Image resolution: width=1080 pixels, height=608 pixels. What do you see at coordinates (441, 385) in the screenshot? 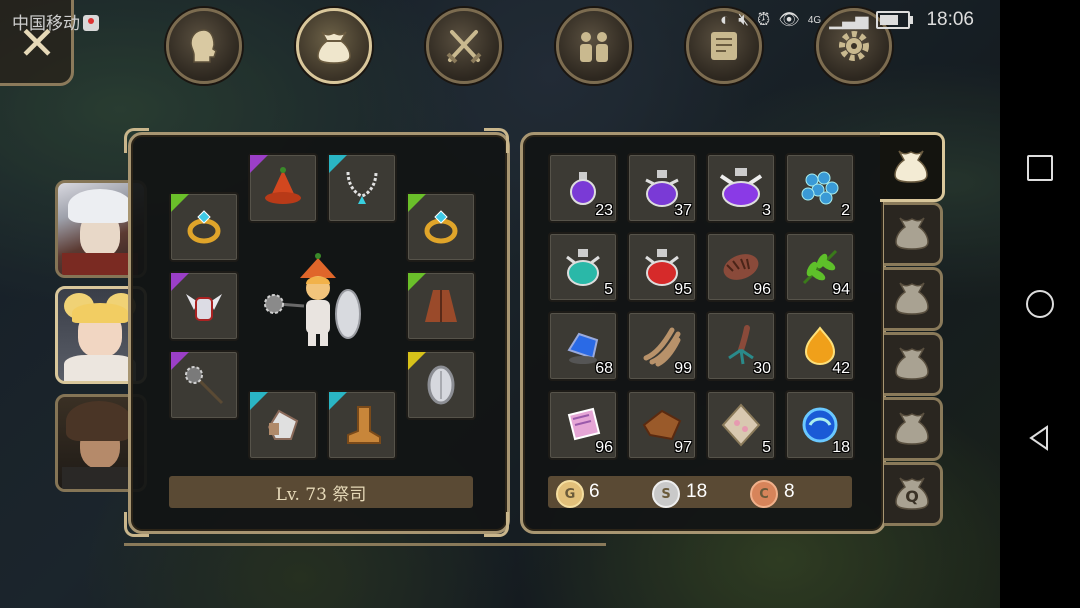
I see `equip-slot-shield` at bounding box center [441, 385].